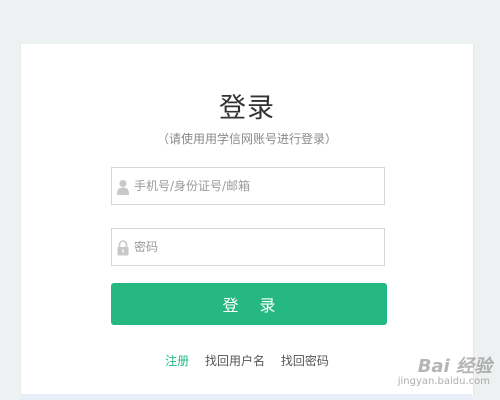  I want to click on username-field, so click(248, 186).